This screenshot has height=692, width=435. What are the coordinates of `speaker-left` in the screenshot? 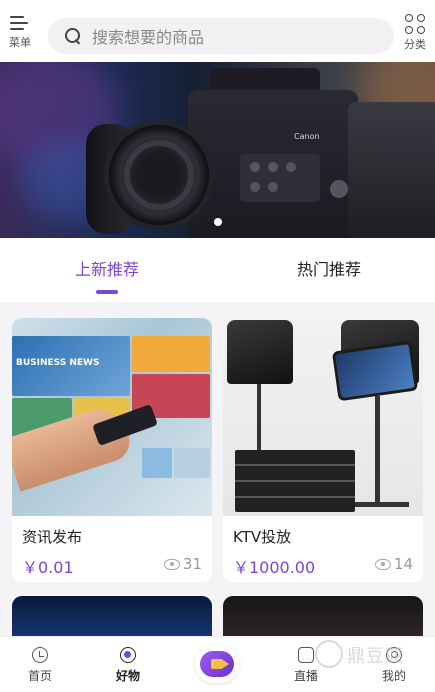 It's located at (260, 352).